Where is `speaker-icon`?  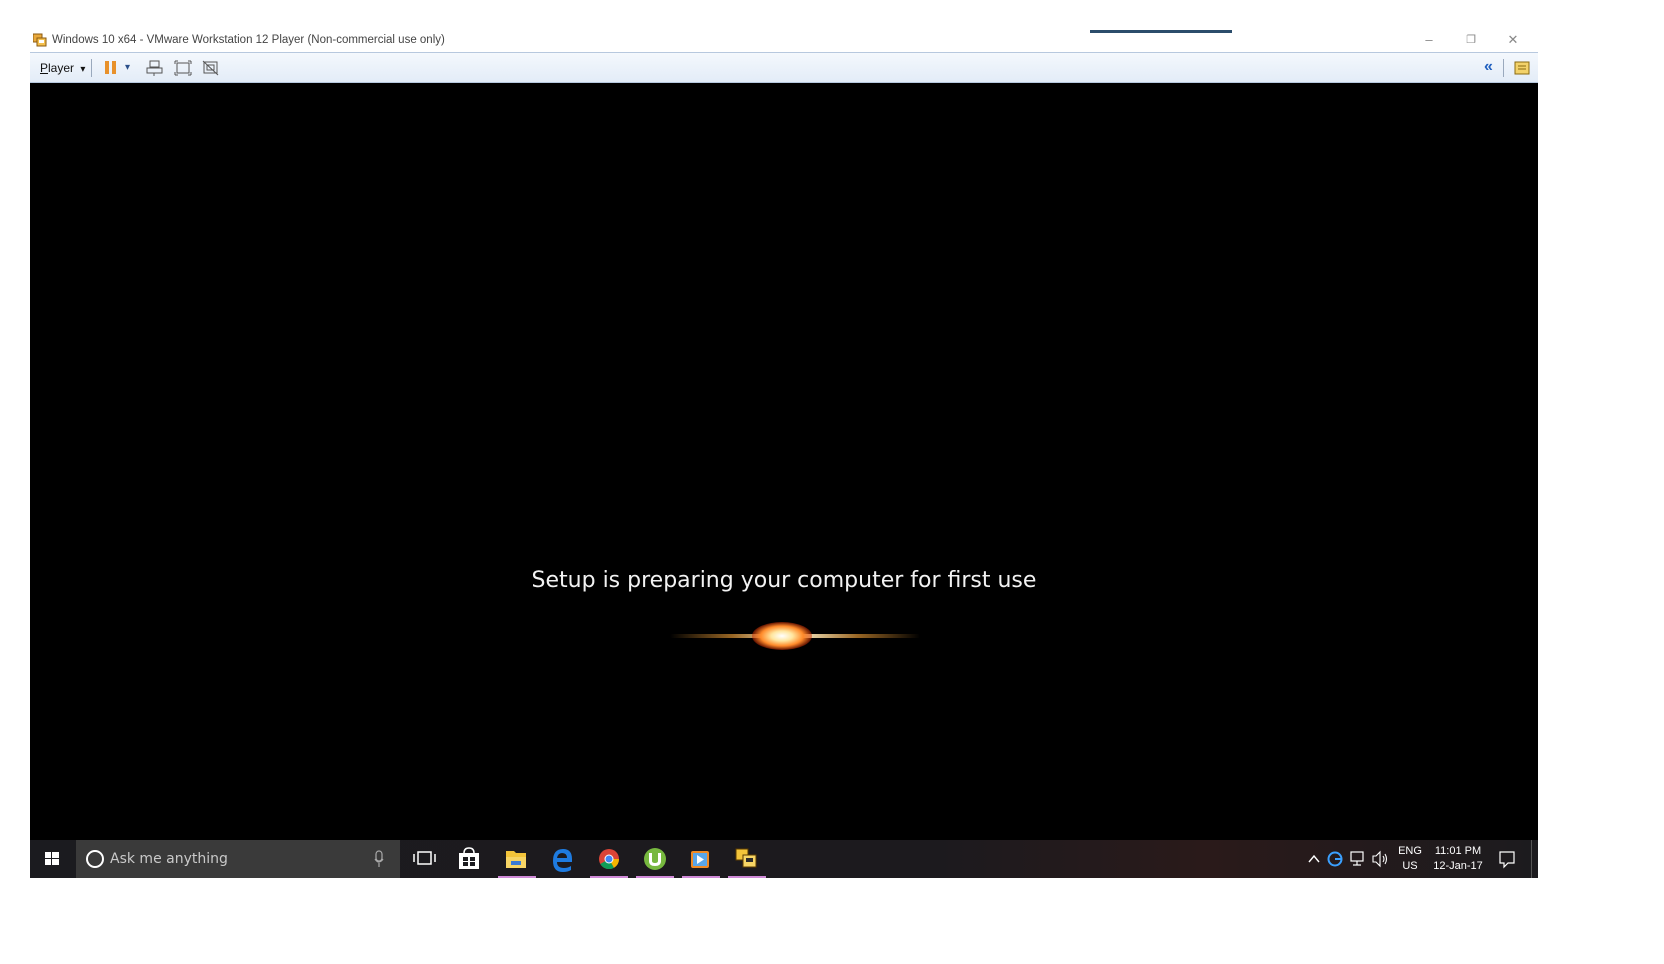 speaker-icon is located at coordinates (1380, 859).